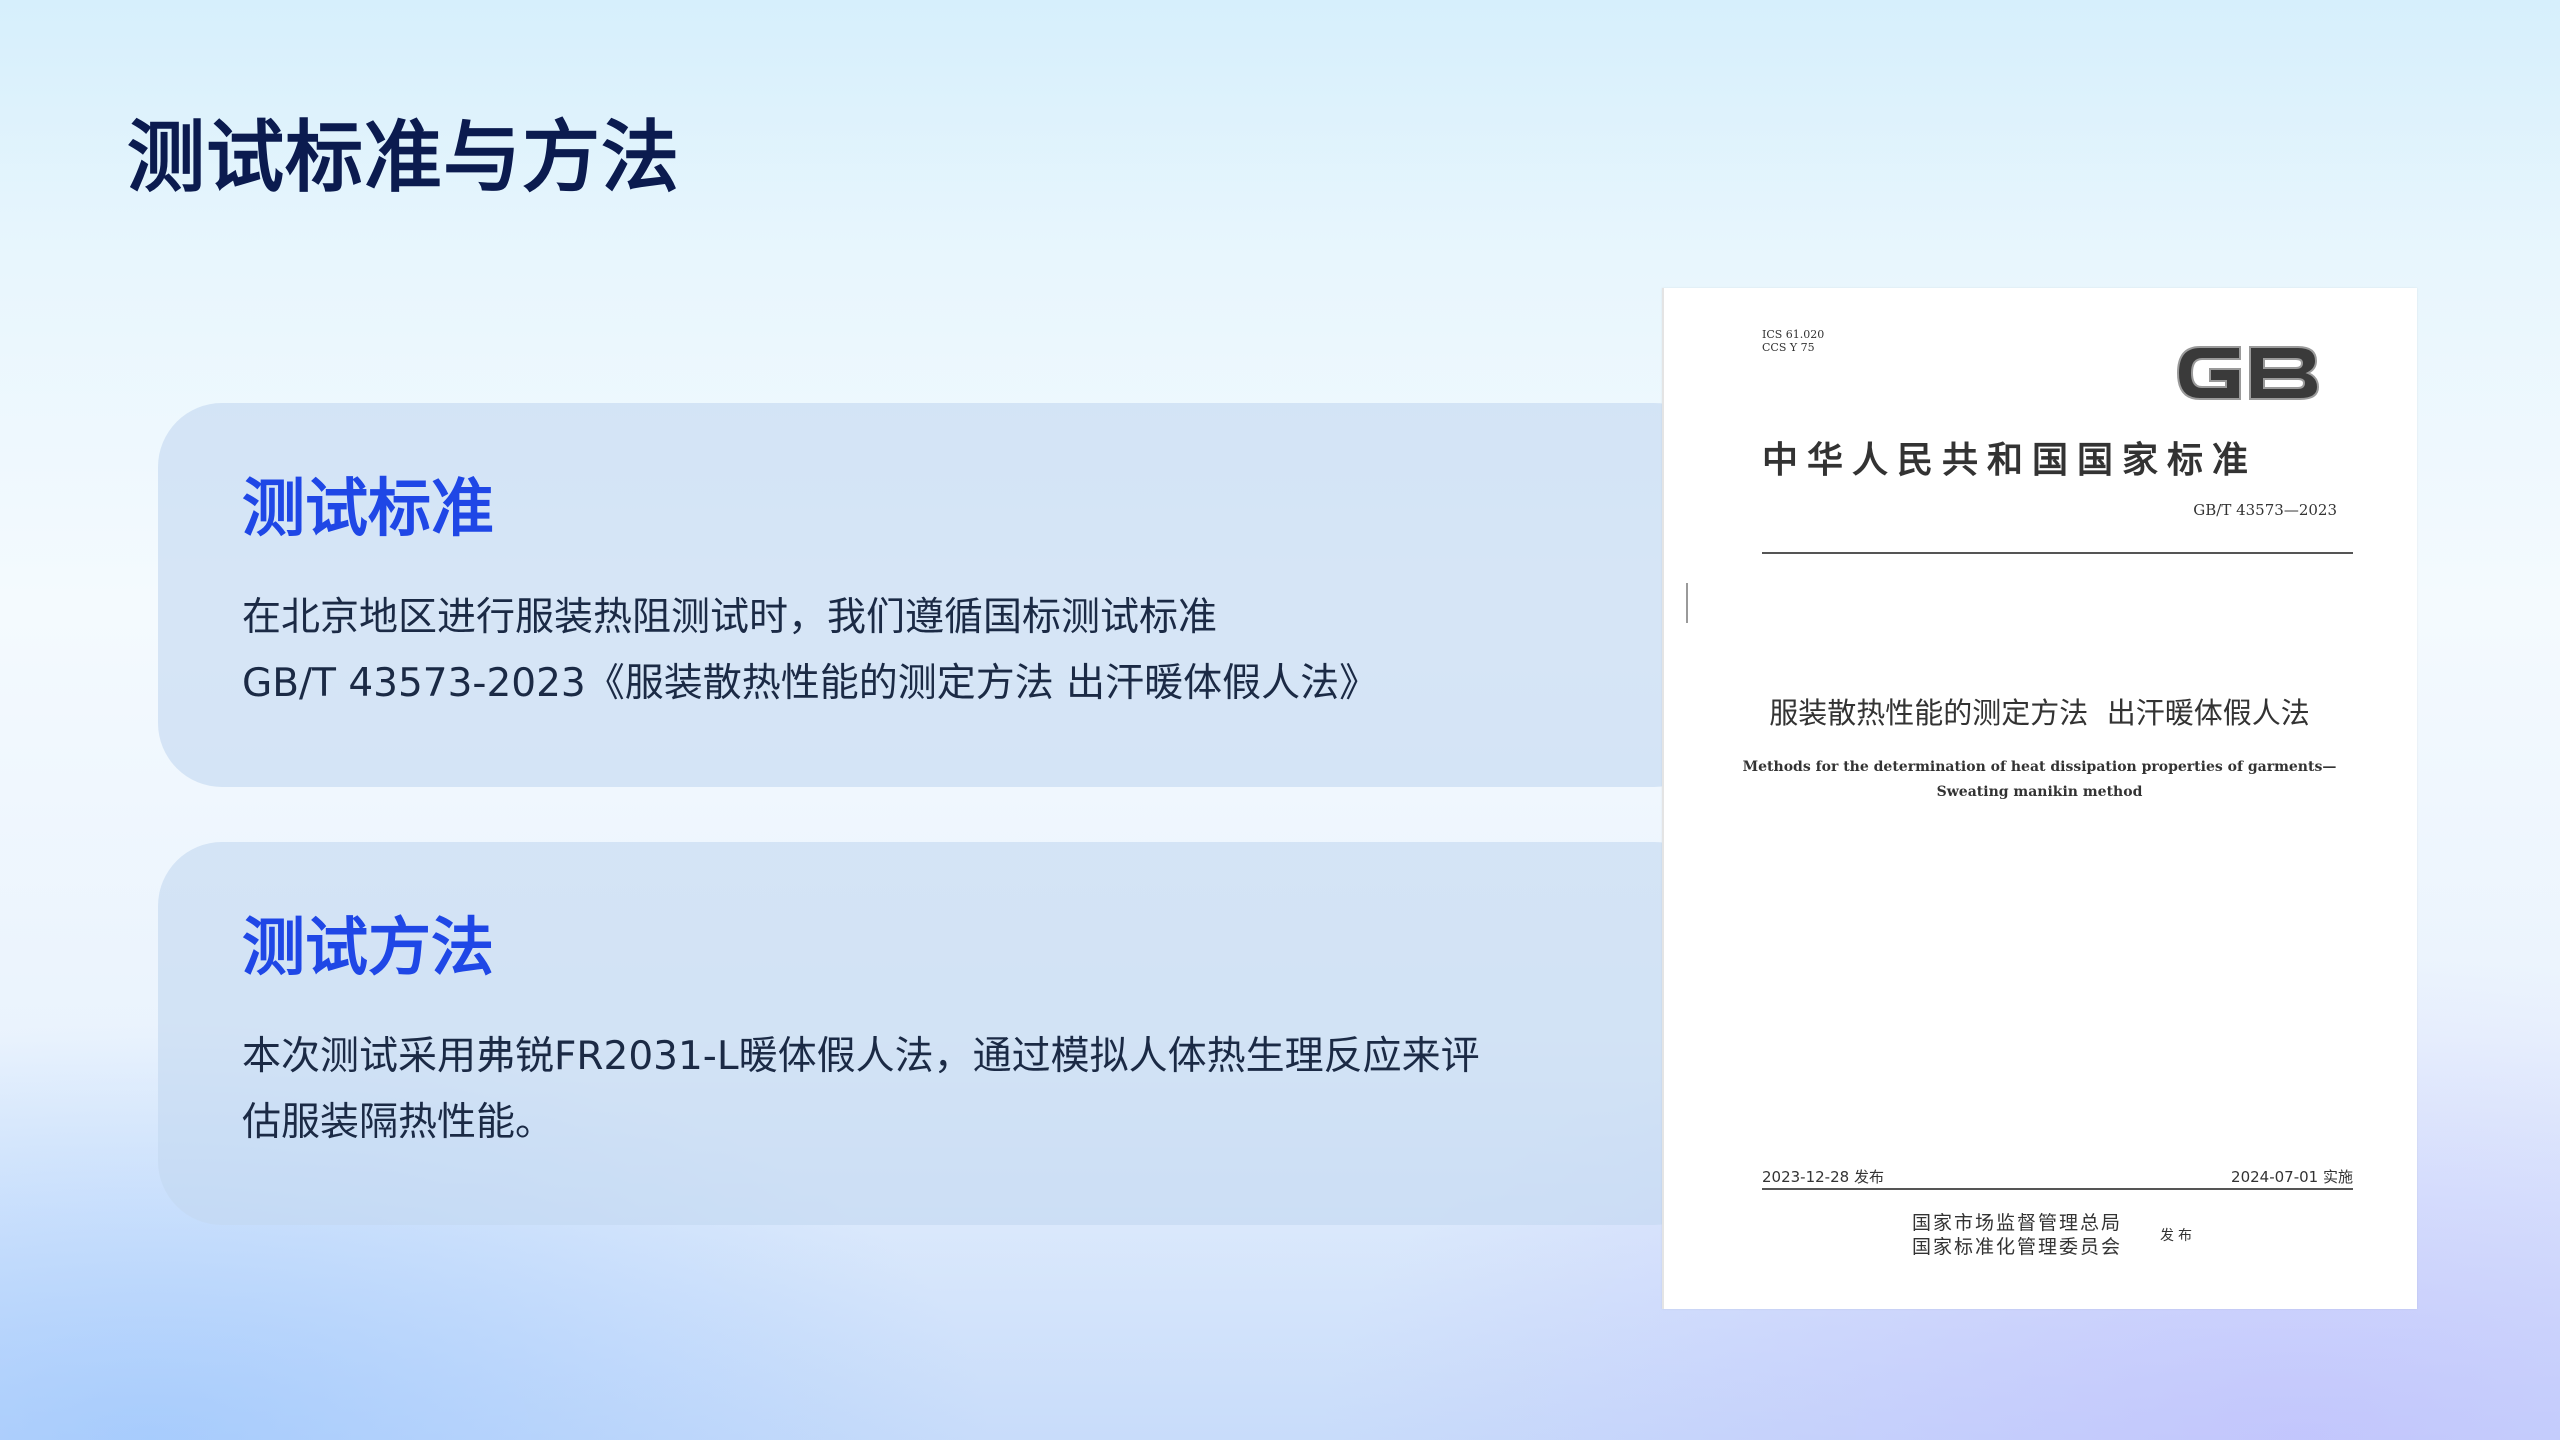  What do you see at coordinates (404, 158) in the screenshot?
I see `page-title: 测试标准与方法` at bounding box center [404, 158].